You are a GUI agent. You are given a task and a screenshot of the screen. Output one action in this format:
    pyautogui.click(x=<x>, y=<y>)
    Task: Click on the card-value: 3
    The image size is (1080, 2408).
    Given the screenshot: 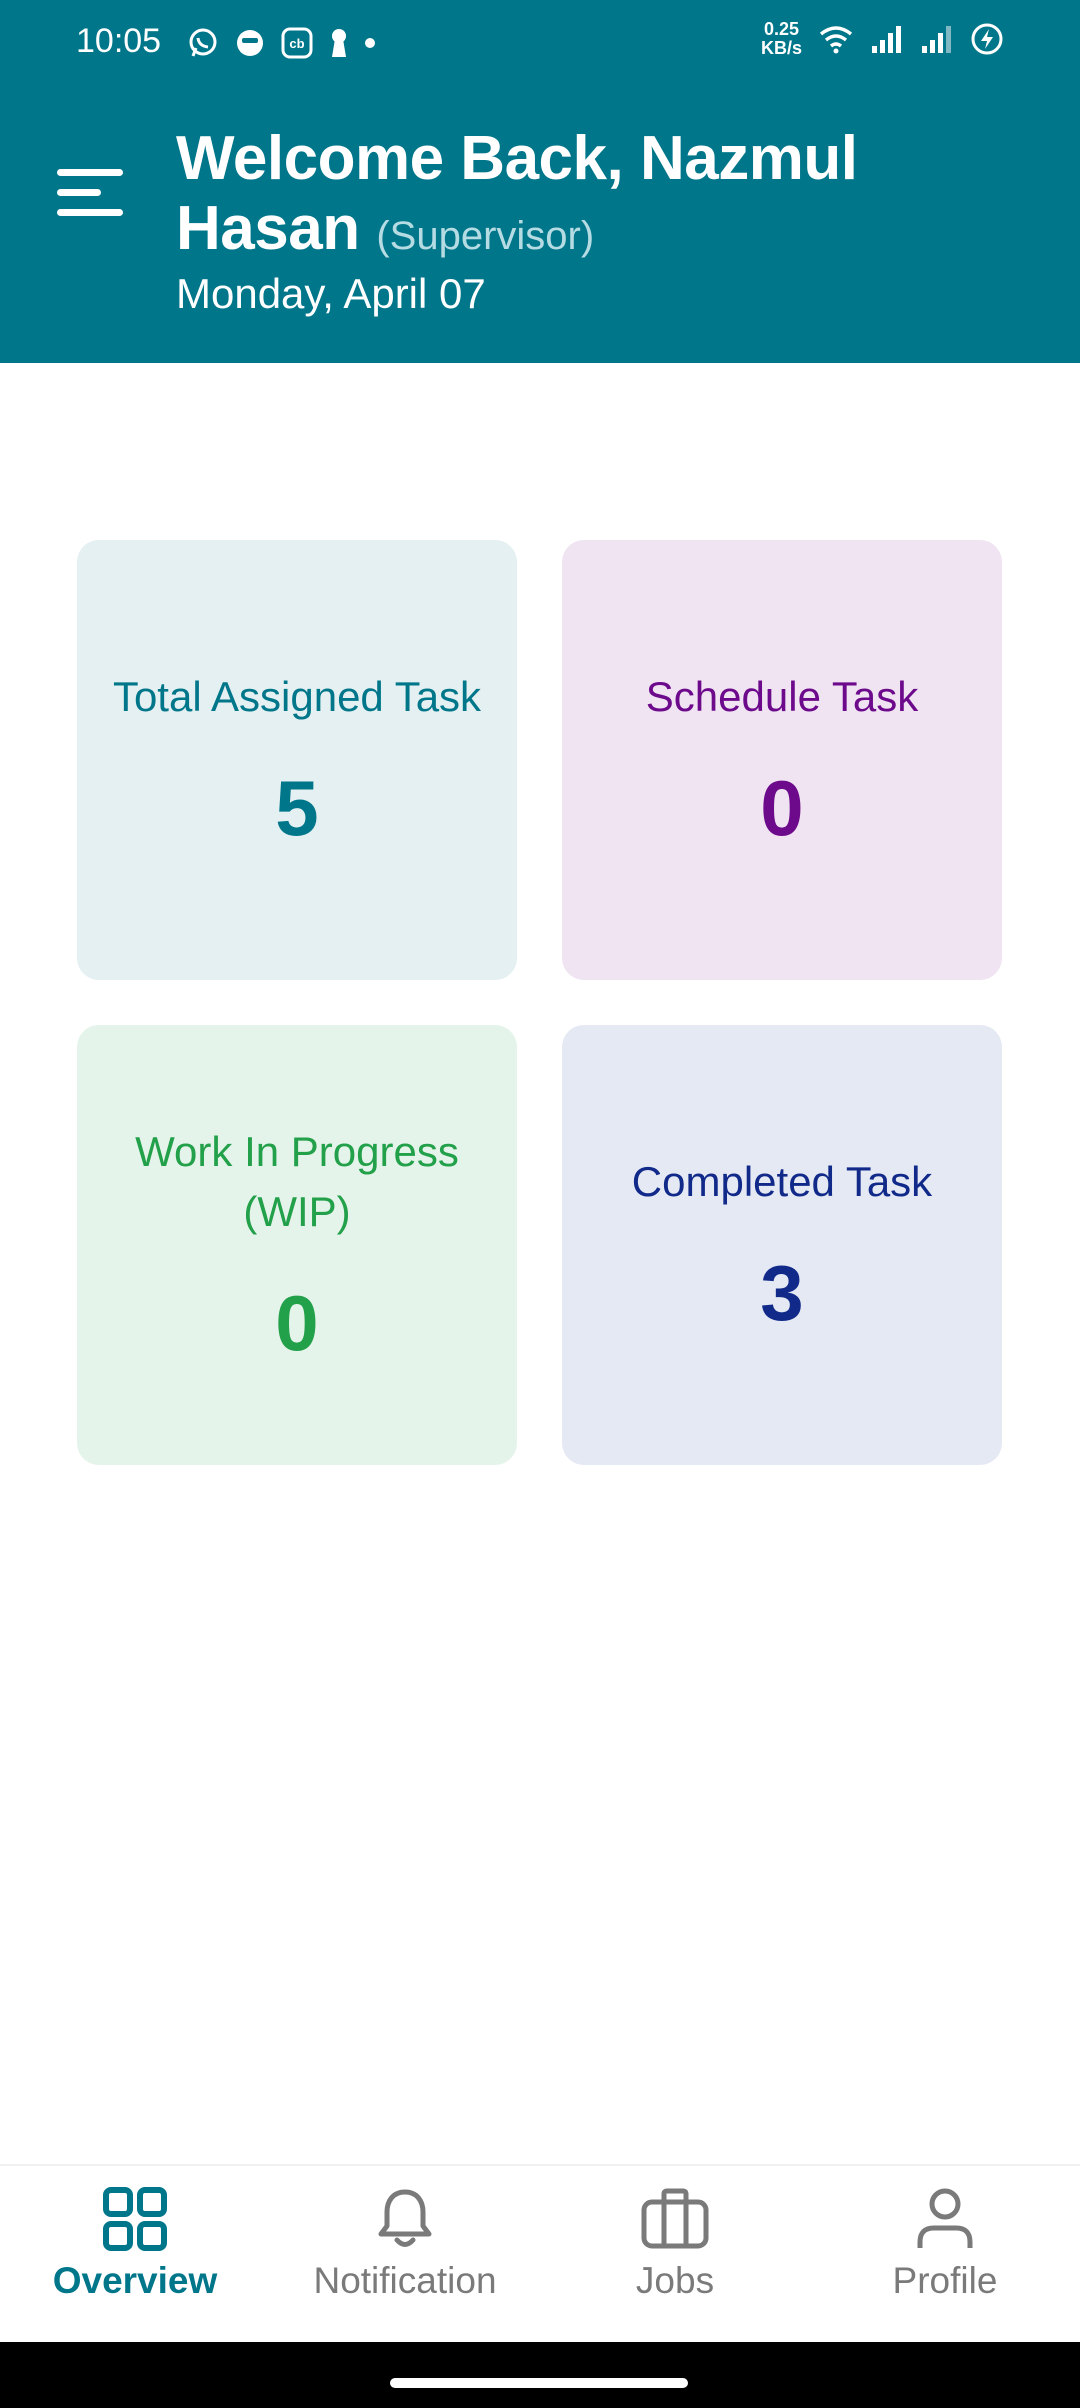 What is the action you would take?
    pyautogui.click(x=782, y=1292)
    